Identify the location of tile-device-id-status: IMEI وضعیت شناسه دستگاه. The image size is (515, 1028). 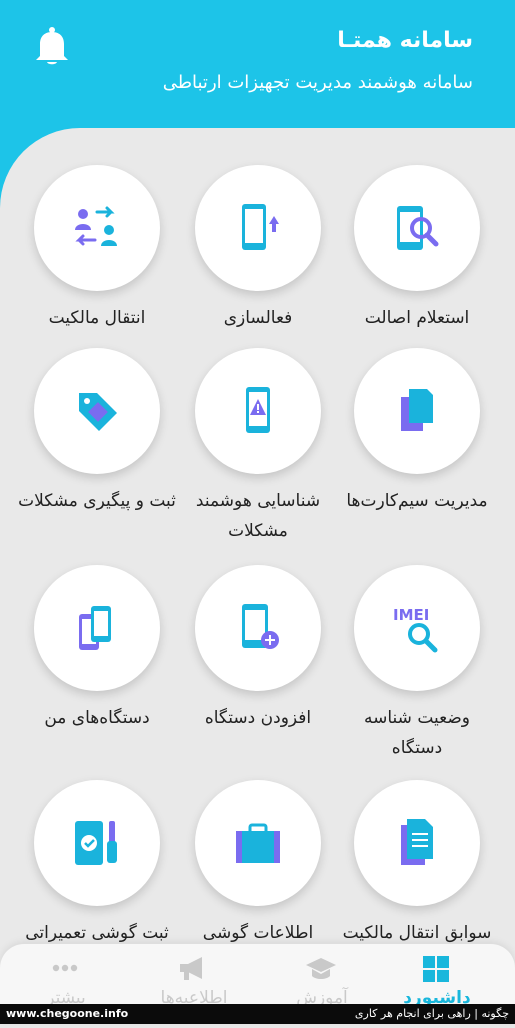
(417, 664).